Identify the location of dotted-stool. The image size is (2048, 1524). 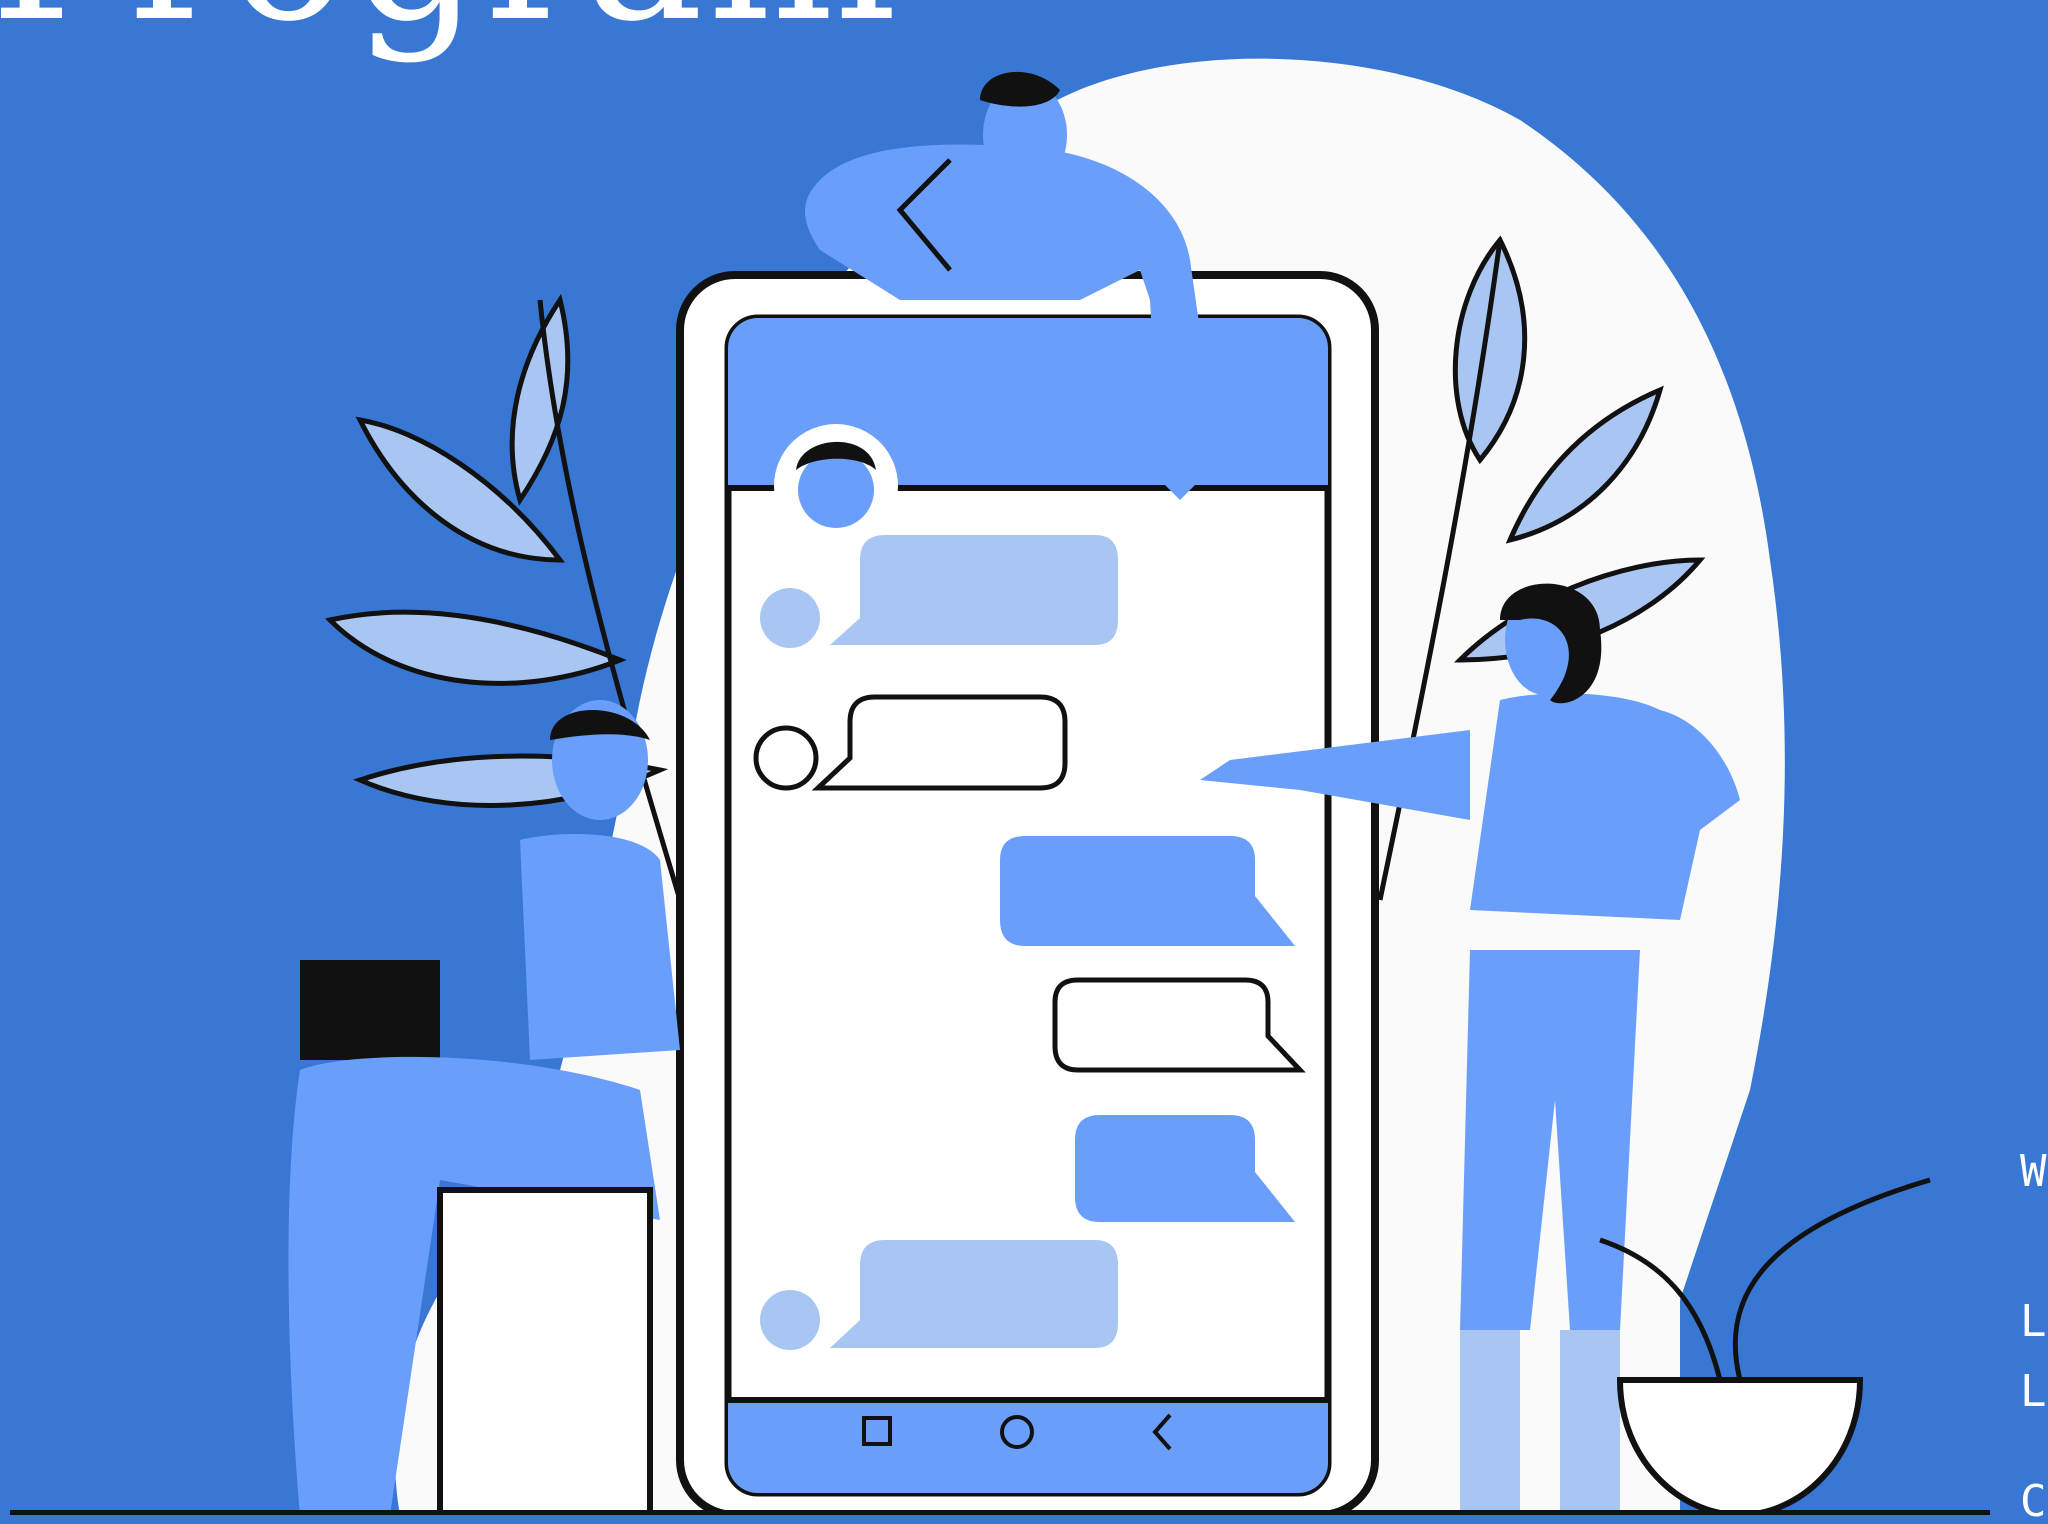
(545, 1351).